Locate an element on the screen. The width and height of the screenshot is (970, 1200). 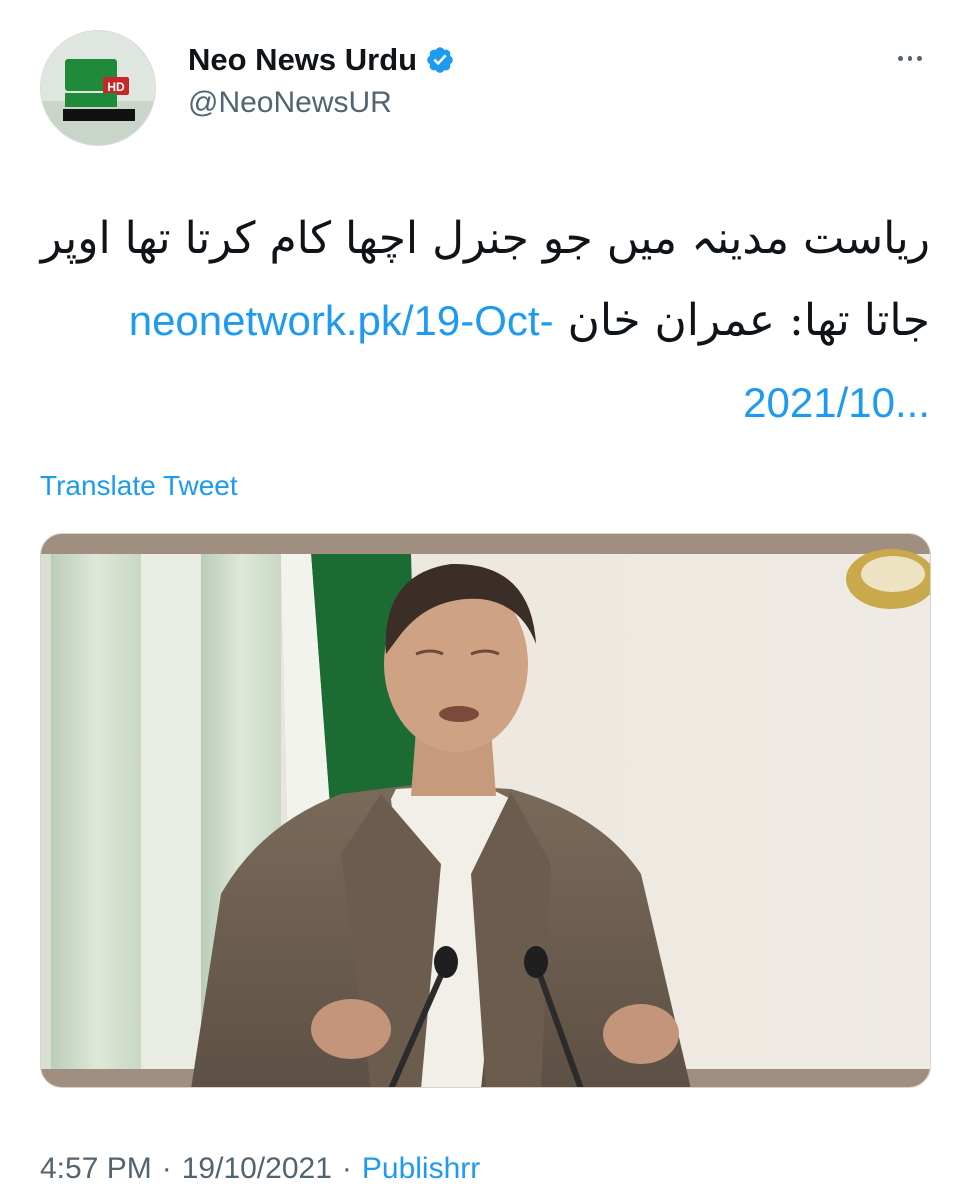
tweet-time: 4:57 PM is located at coordinates (96, 1169).